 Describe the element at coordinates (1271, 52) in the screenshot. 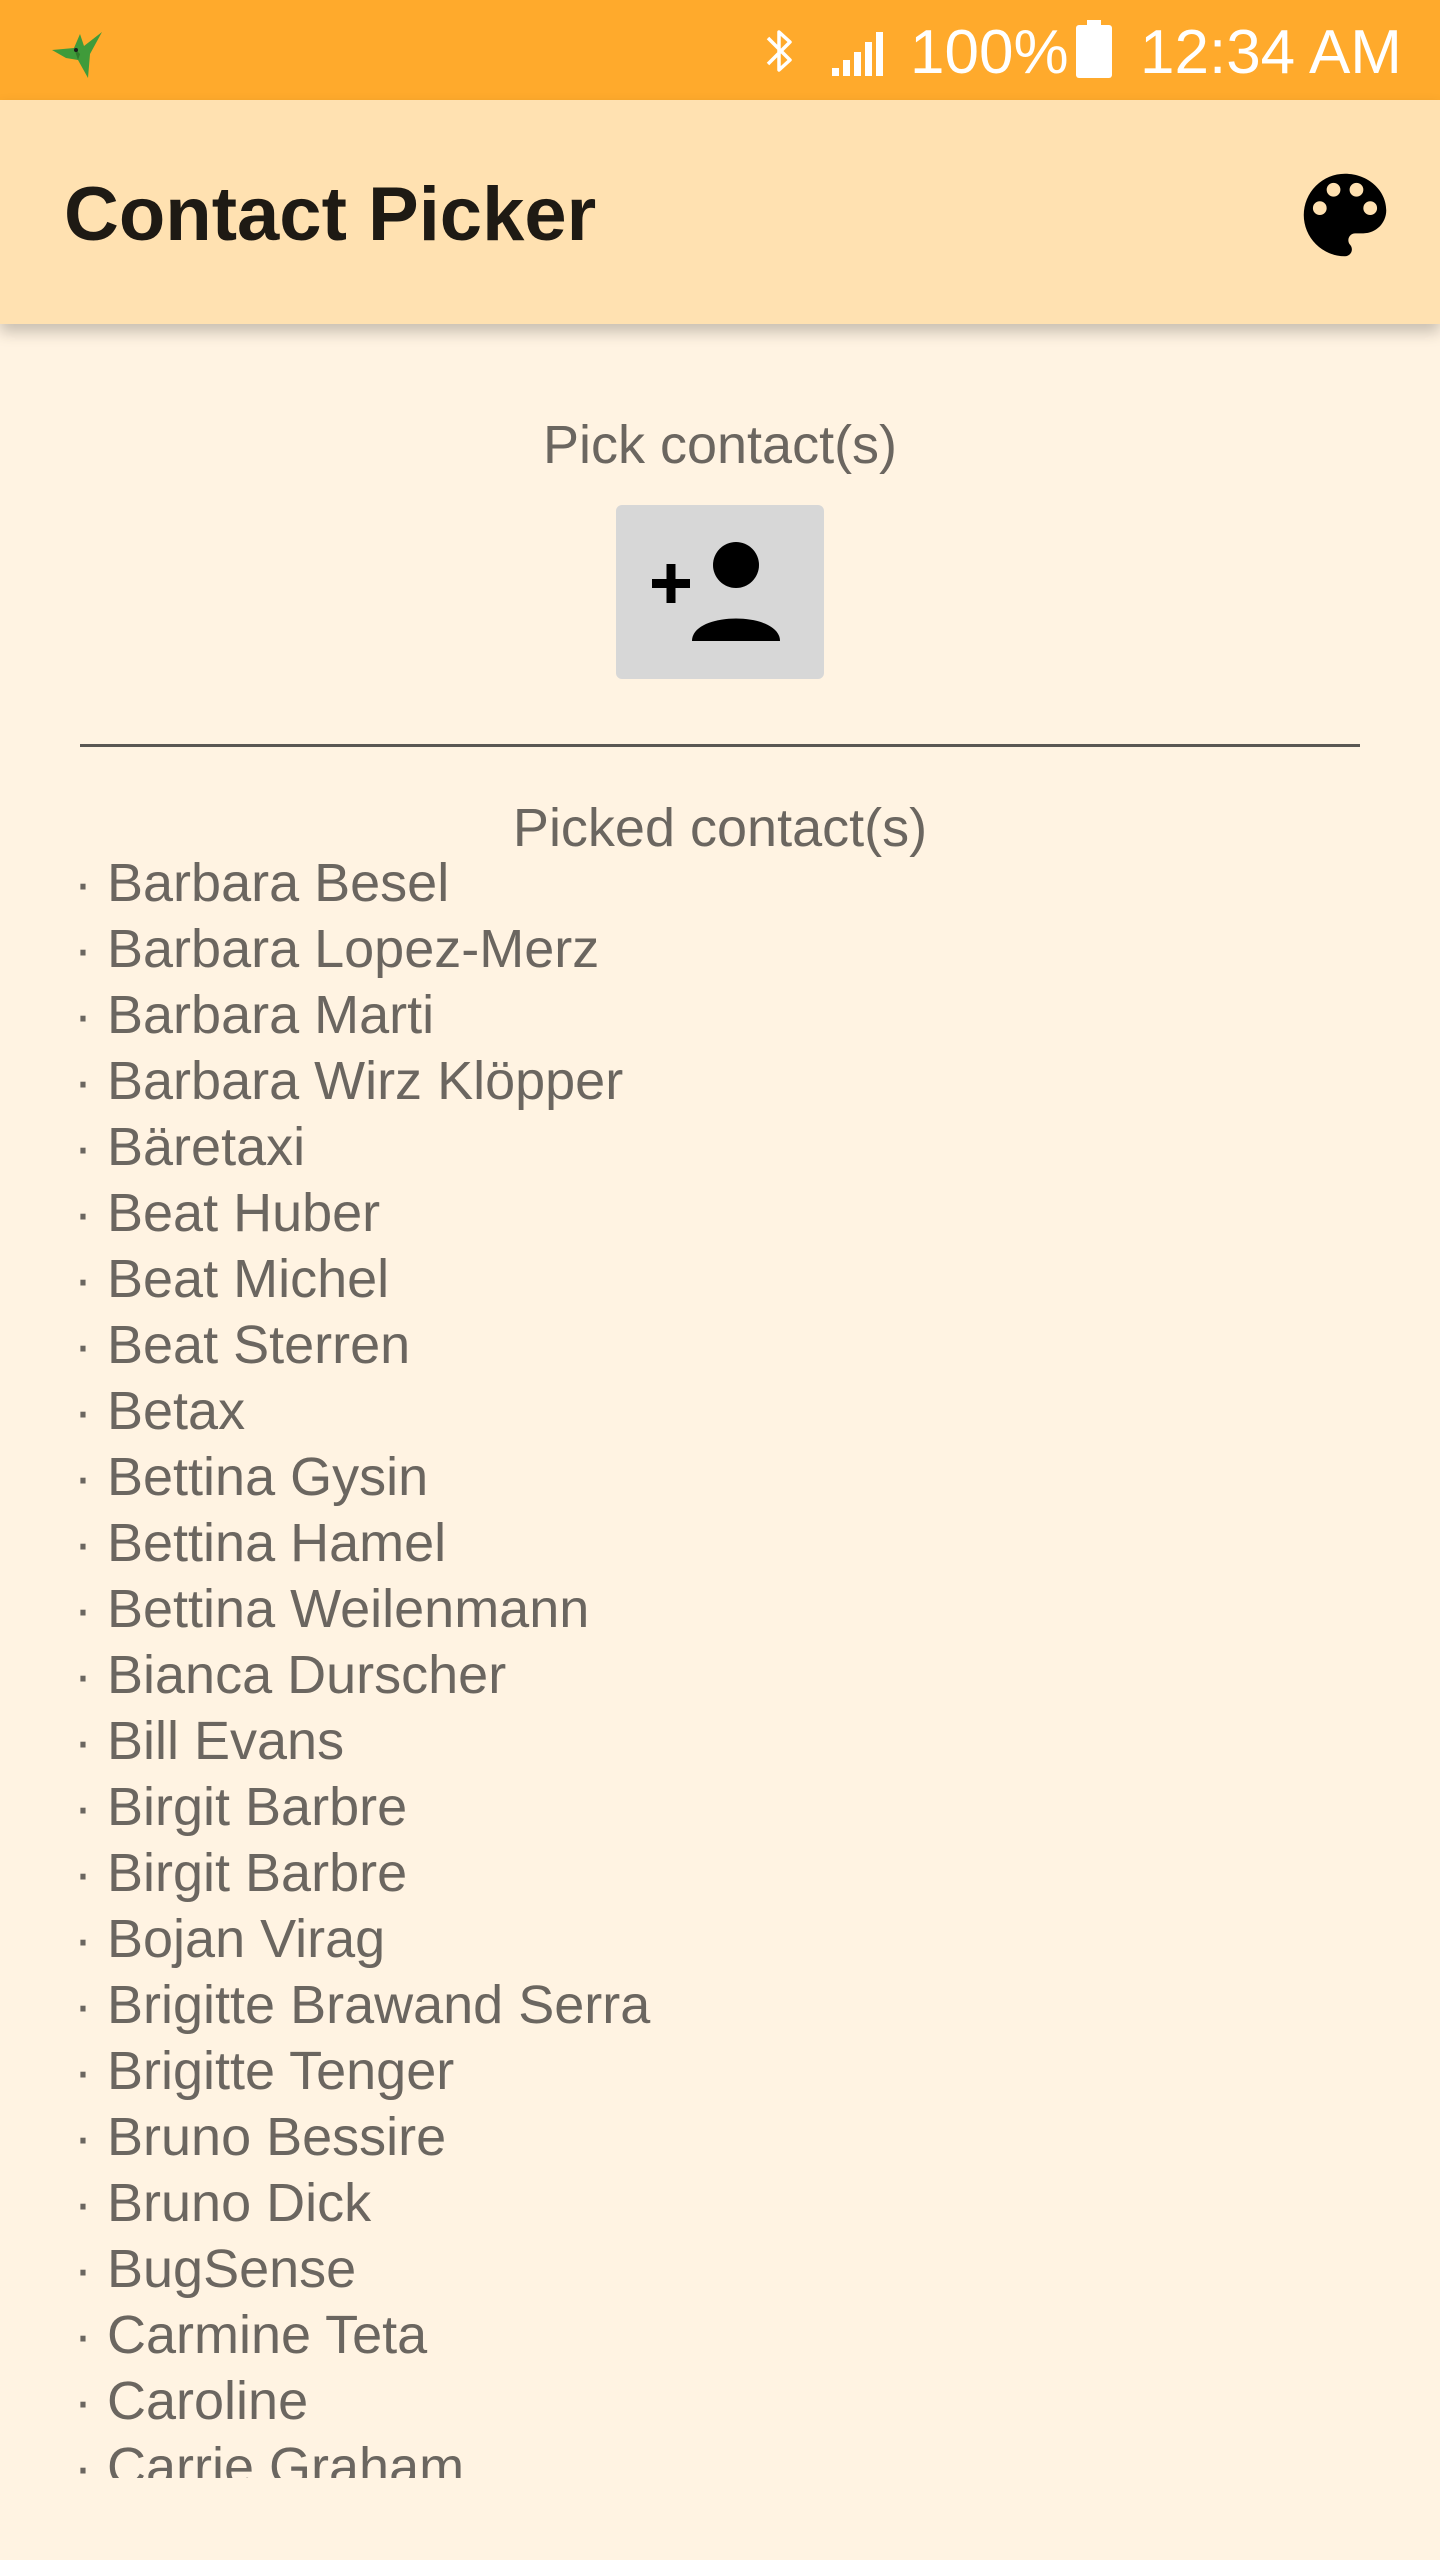

I see `clock: 12:34 AM` at that location.